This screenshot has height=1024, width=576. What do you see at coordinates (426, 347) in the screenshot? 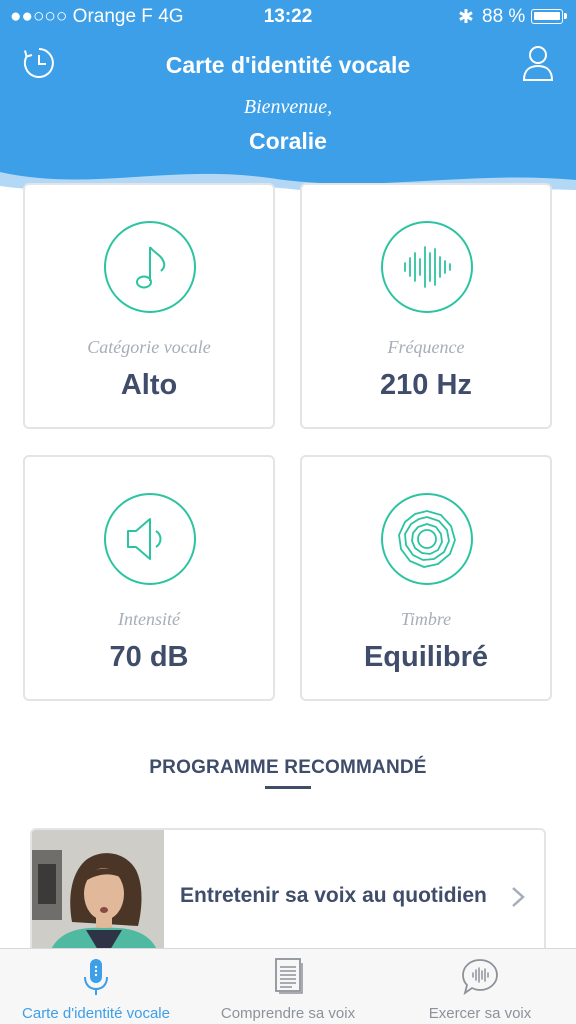
I see `card-label: Fréquence` at bounding box center [426, 347].